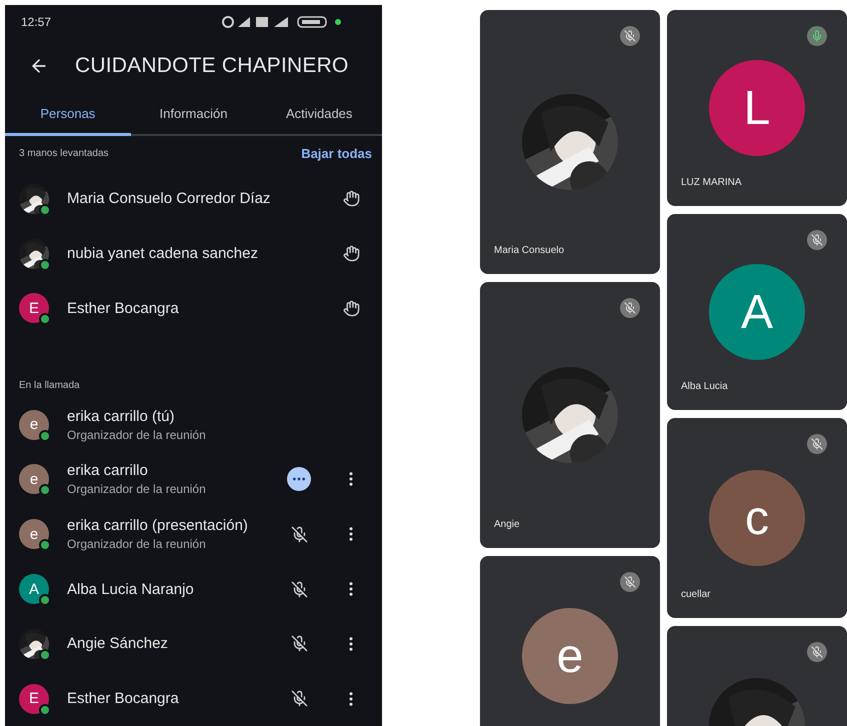 This screenshot has width=847, height=726. Describe the element at coordinates (163, 253) in the screenshot. I see `participant-name: nubia yanet cadena sanchez` at that location.